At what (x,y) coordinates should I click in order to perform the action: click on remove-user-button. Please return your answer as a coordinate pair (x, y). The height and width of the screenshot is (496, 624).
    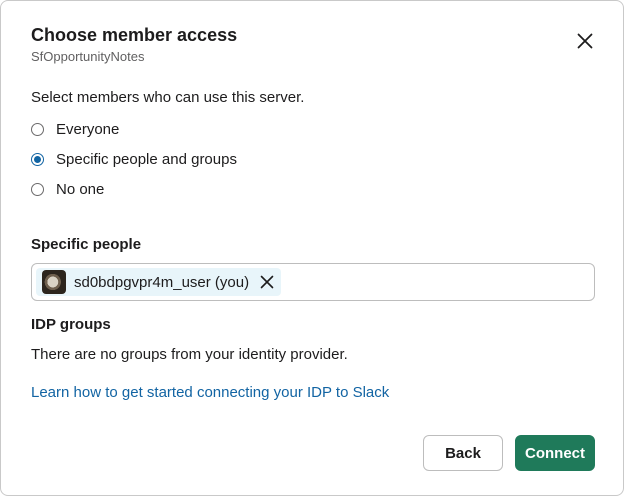
    Looking at the image, I should click on (267, 282).